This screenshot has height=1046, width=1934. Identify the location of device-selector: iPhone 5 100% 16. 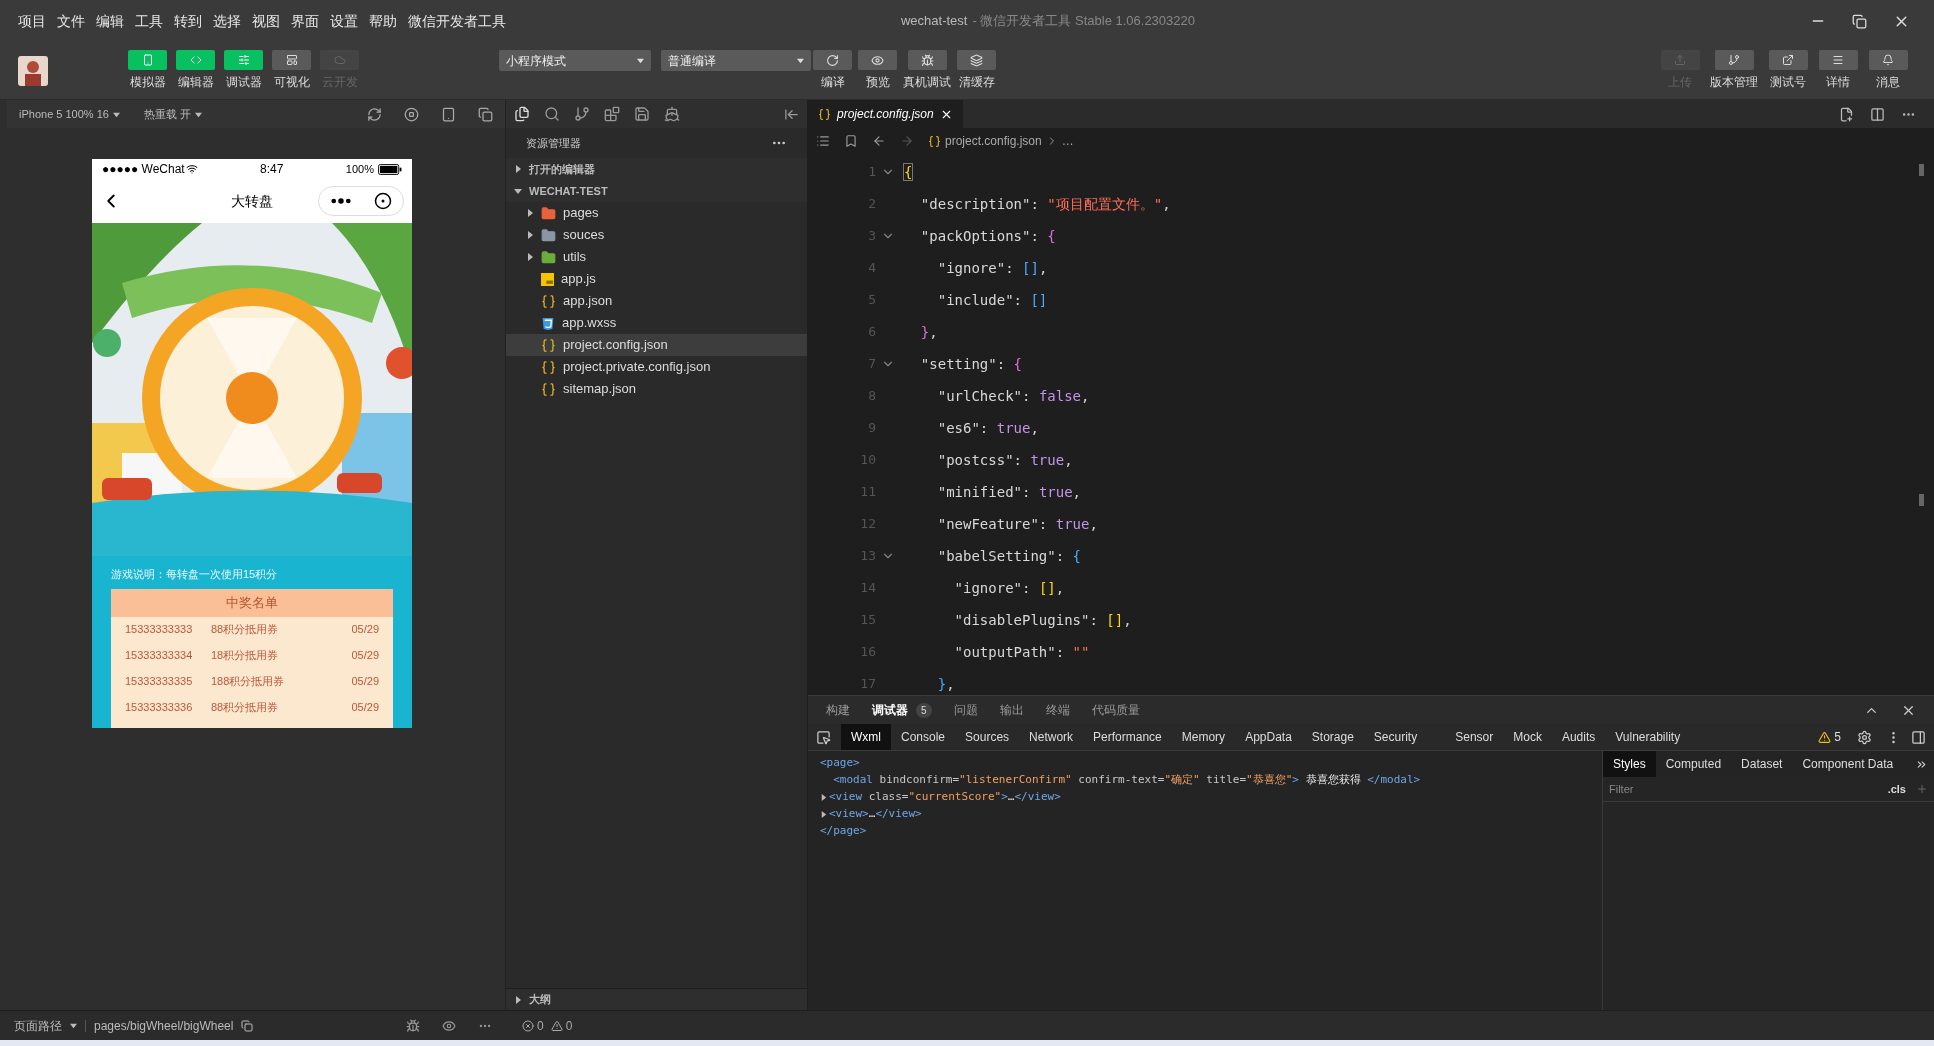
(64, 114).